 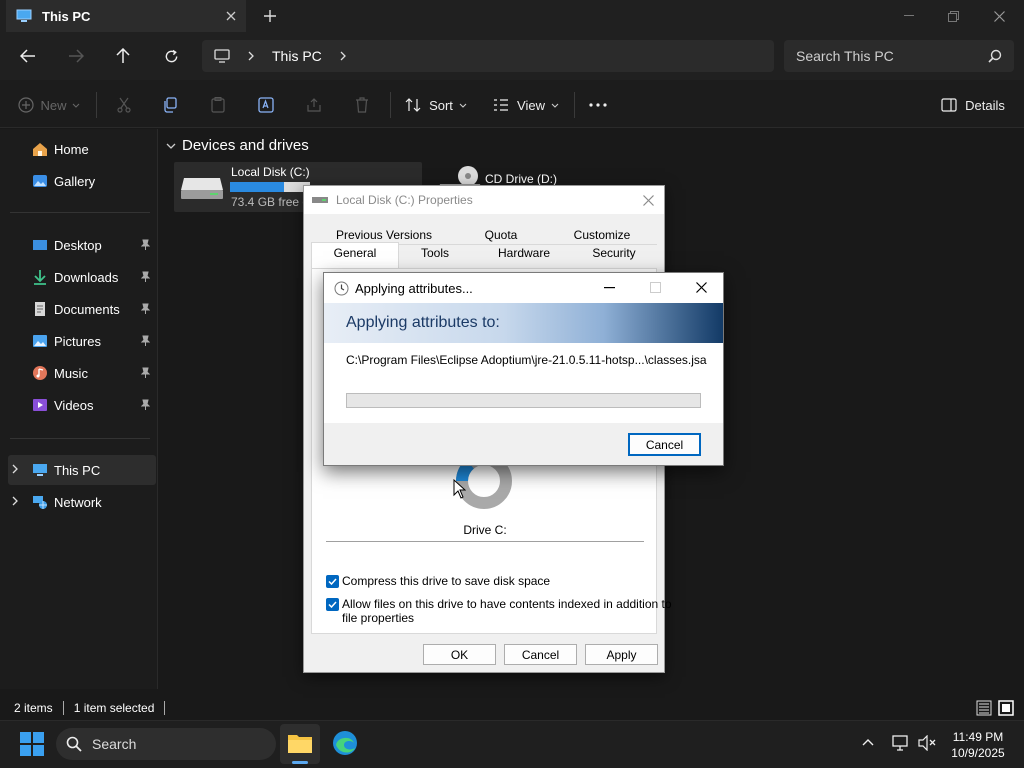 I want to click on drive-name: CD Drive (D:), so click(x=521, y=179).